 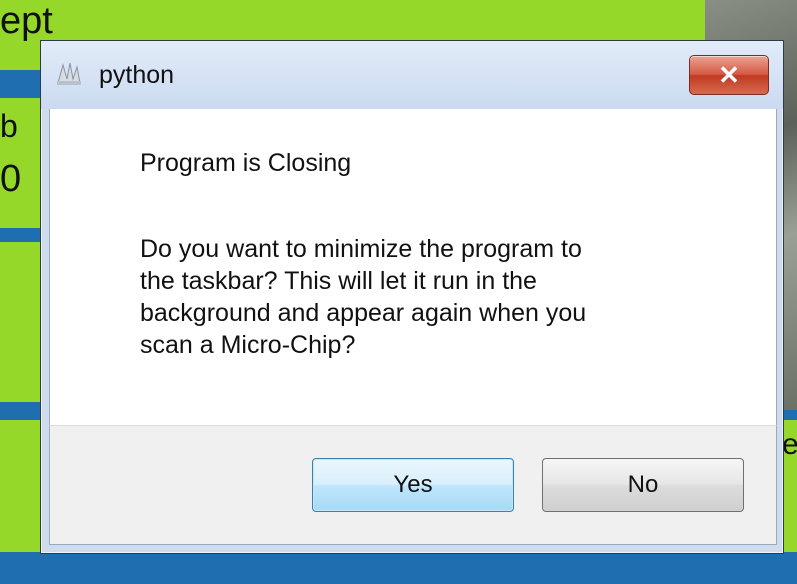 What do you see at coordinates (11, 179) in the screenshot?
I see `bg-partial-text: 0` at bounding box center [11, 179].